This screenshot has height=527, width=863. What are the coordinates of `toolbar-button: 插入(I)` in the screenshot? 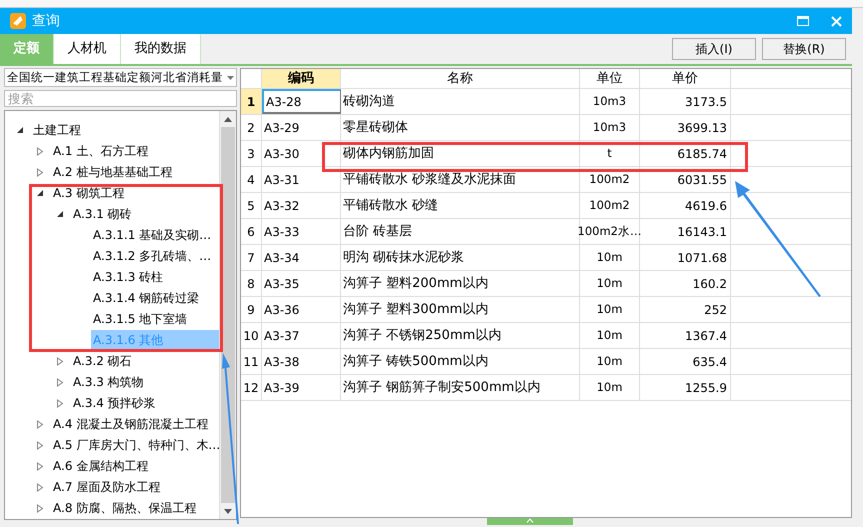 It's located at (714, 49).